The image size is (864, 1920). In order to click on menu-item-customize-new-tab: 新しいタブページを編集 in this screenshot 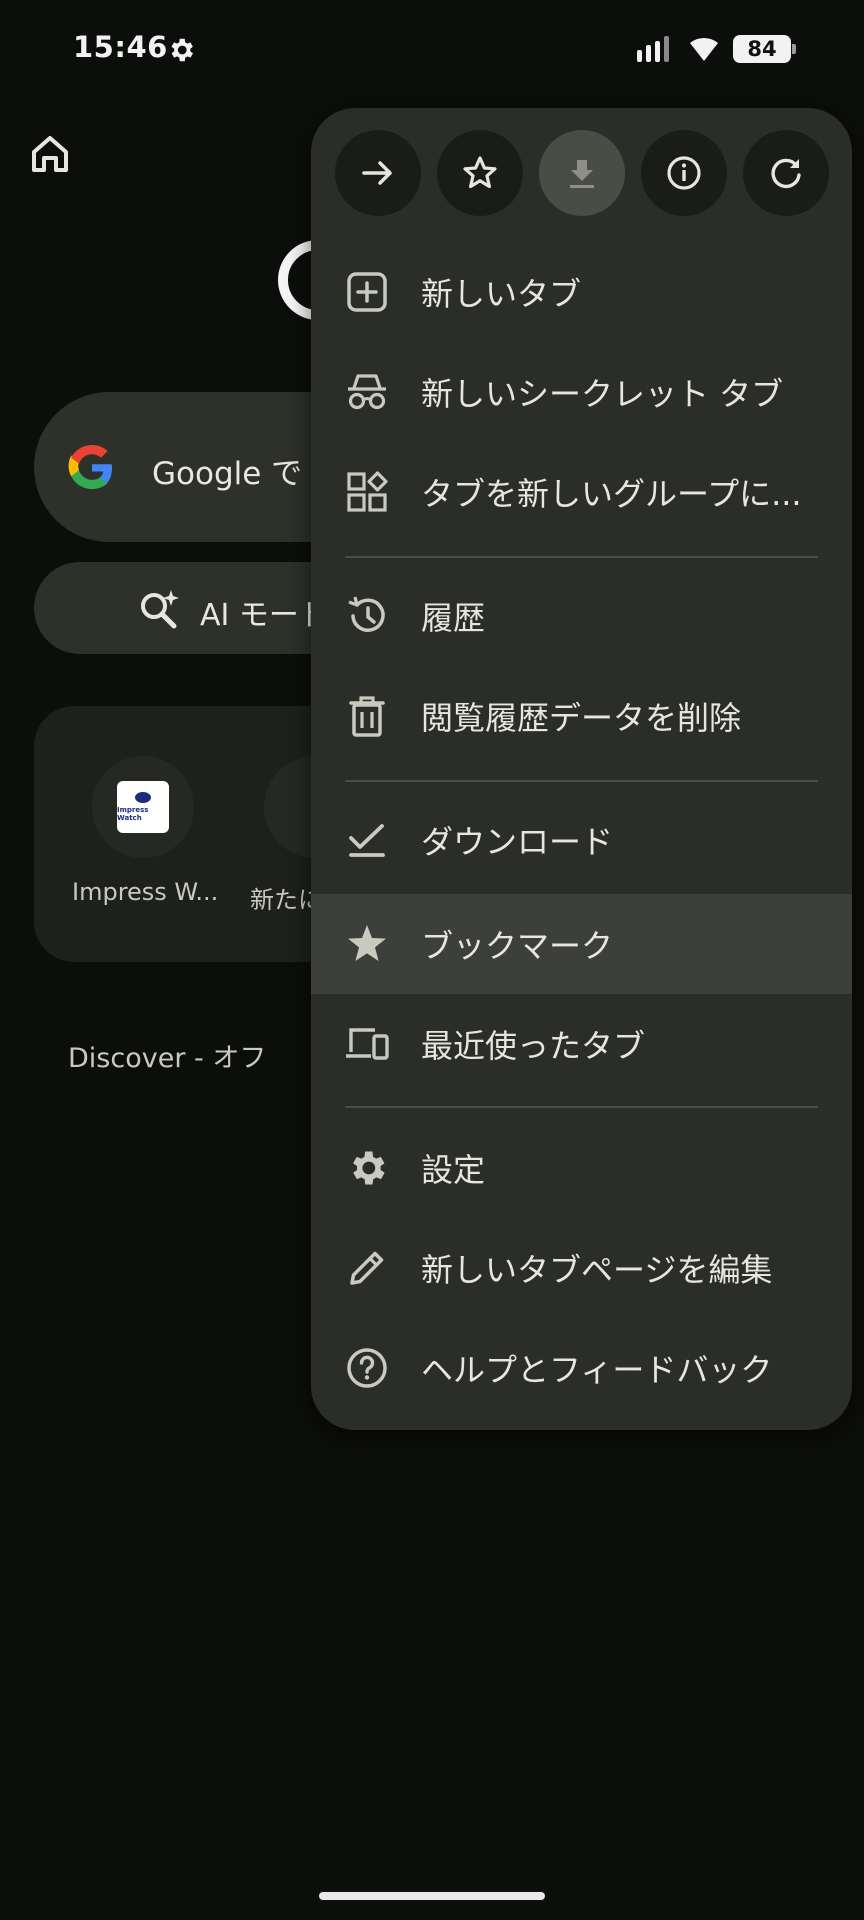, I will do `click(581, 1268)`.